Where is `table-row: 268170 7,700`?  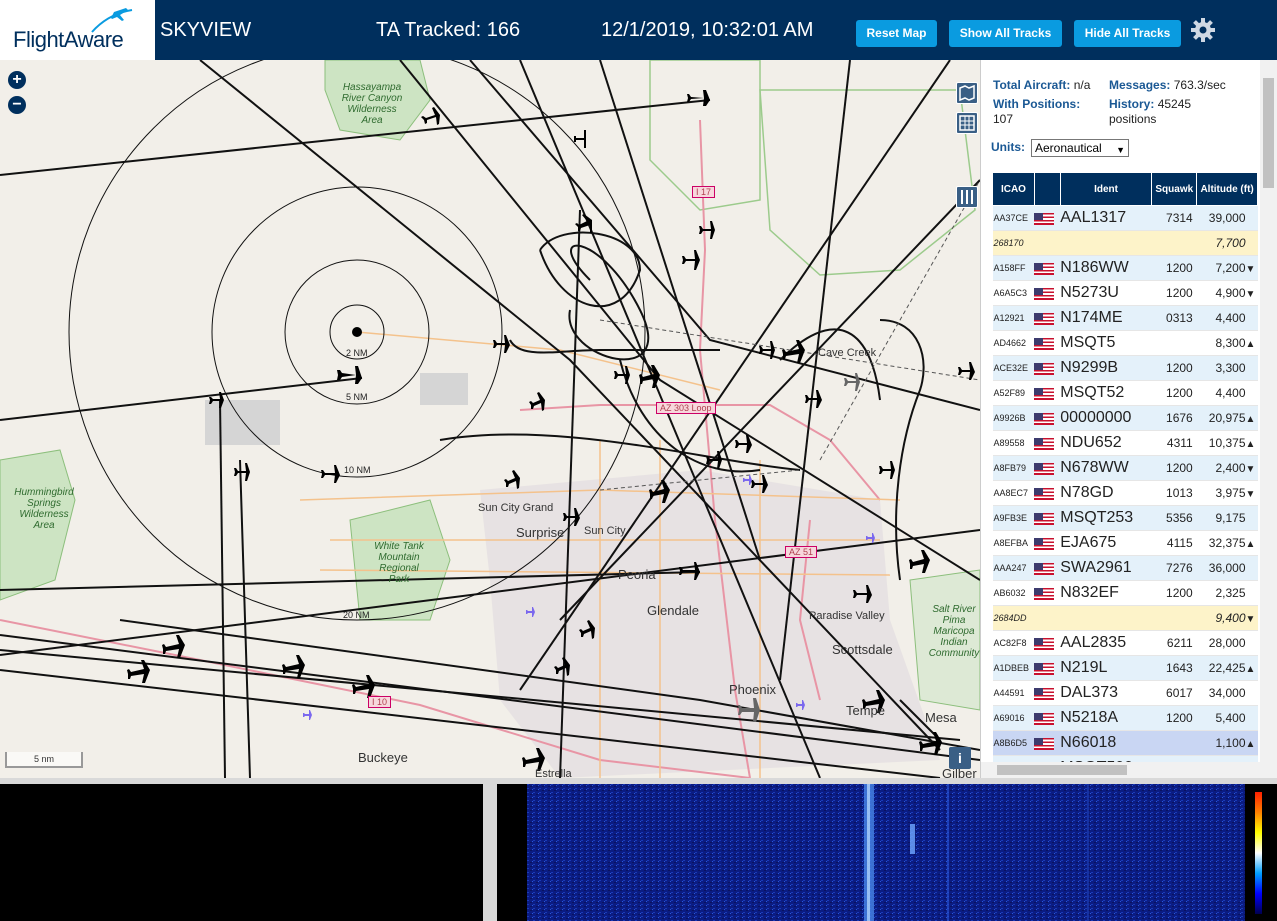 table-row: 268170 7,700 is located at coordinates (1125, 243).